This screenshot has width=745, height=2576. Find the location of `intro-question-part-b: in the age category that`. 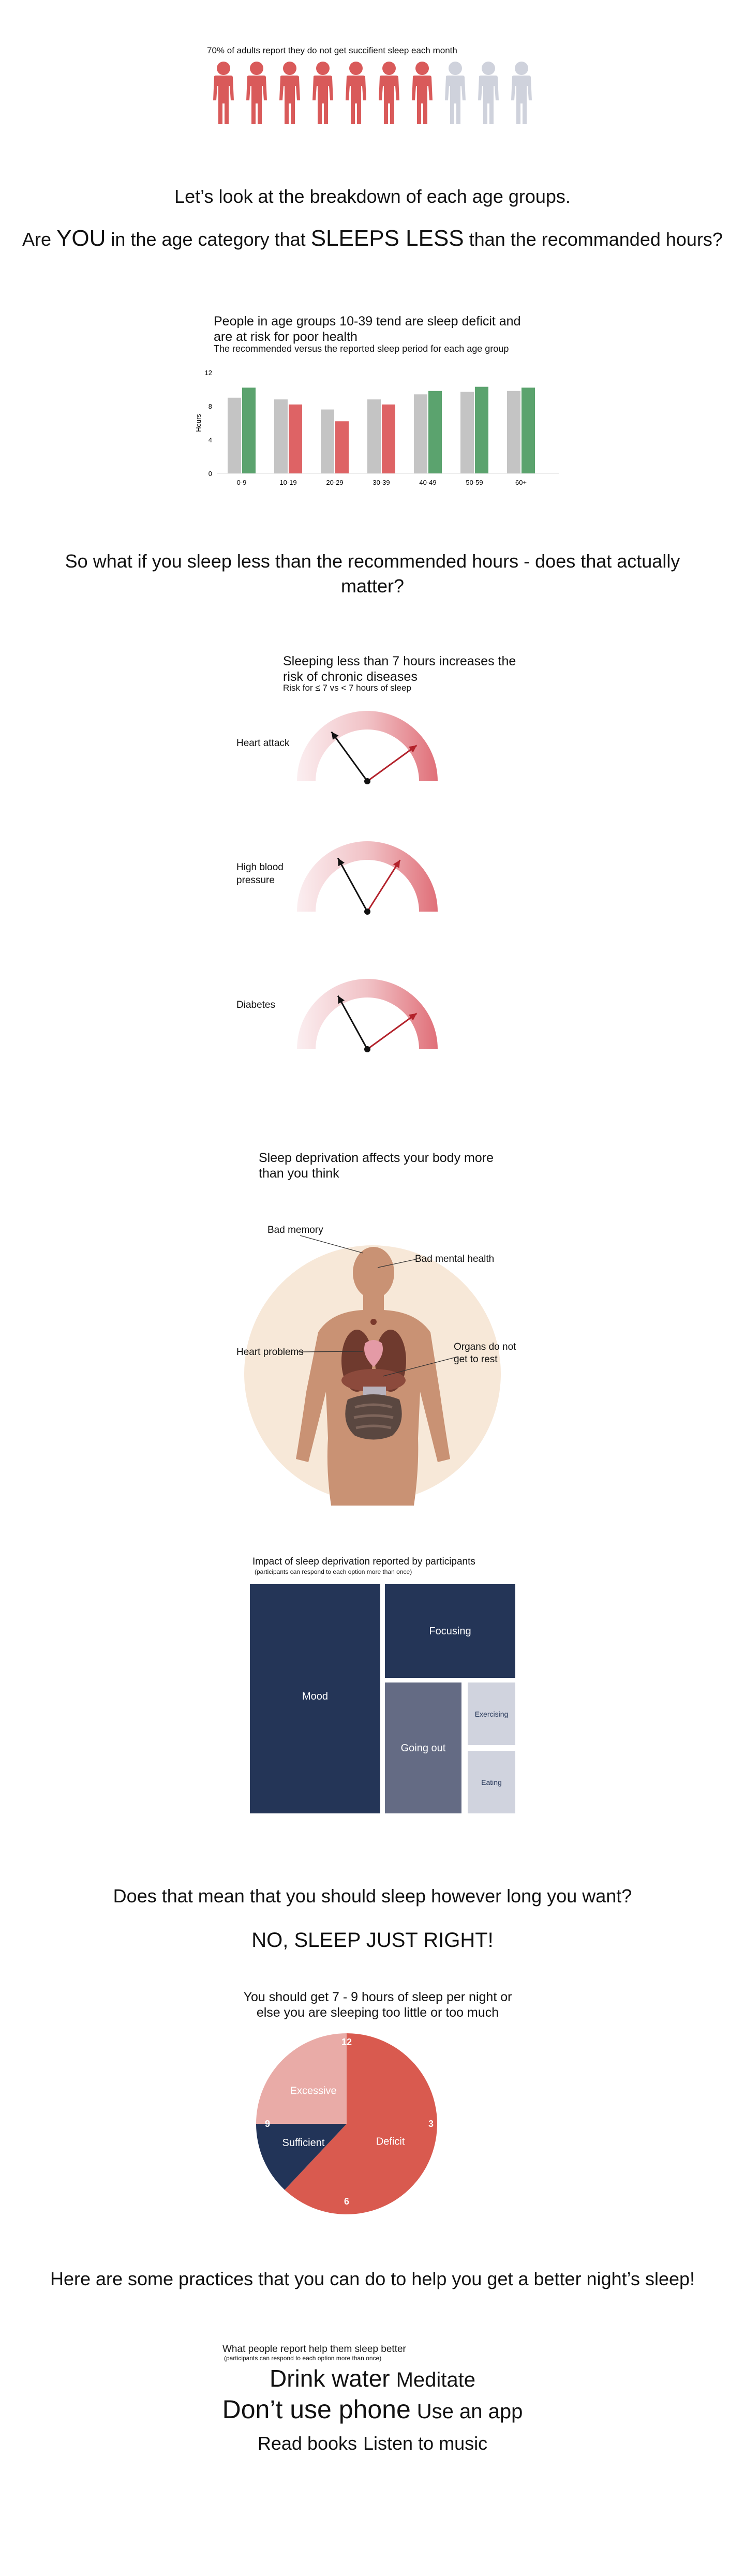

intro-question-part-b: in the age category that is located at coordinates (209, 239).